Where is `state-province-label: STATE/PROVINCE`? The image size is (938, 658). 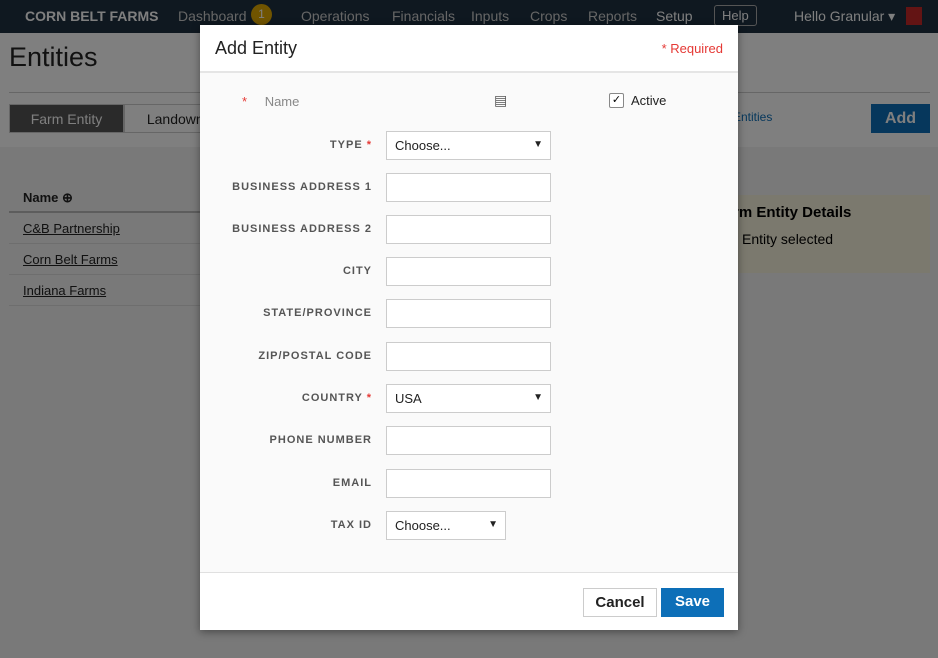 state-province-label: STATE/PROVINCE is located at coordinates (317, 313).